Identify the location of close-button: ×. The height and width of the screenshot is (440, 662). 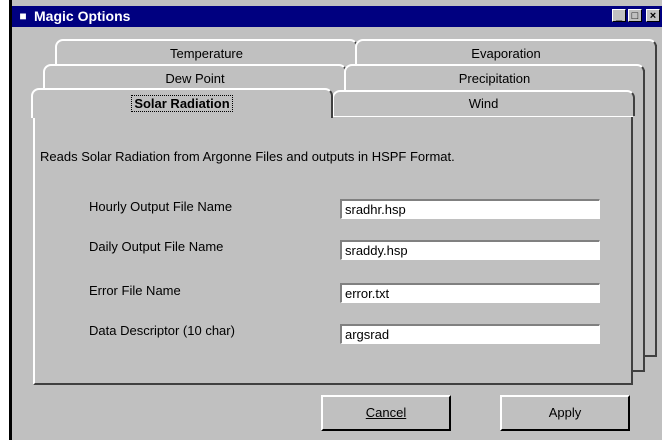
(653, 15).